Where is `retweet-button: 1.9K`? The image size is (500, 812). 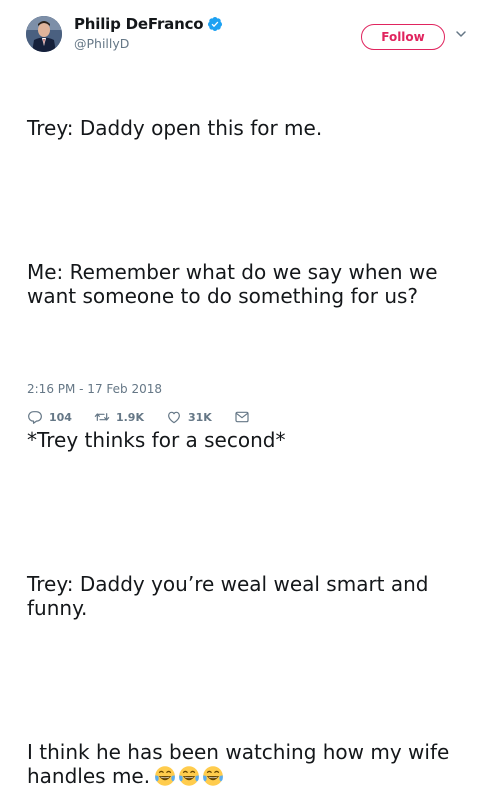 retweet-button: 1.9K is located at coordinates (119, 417).